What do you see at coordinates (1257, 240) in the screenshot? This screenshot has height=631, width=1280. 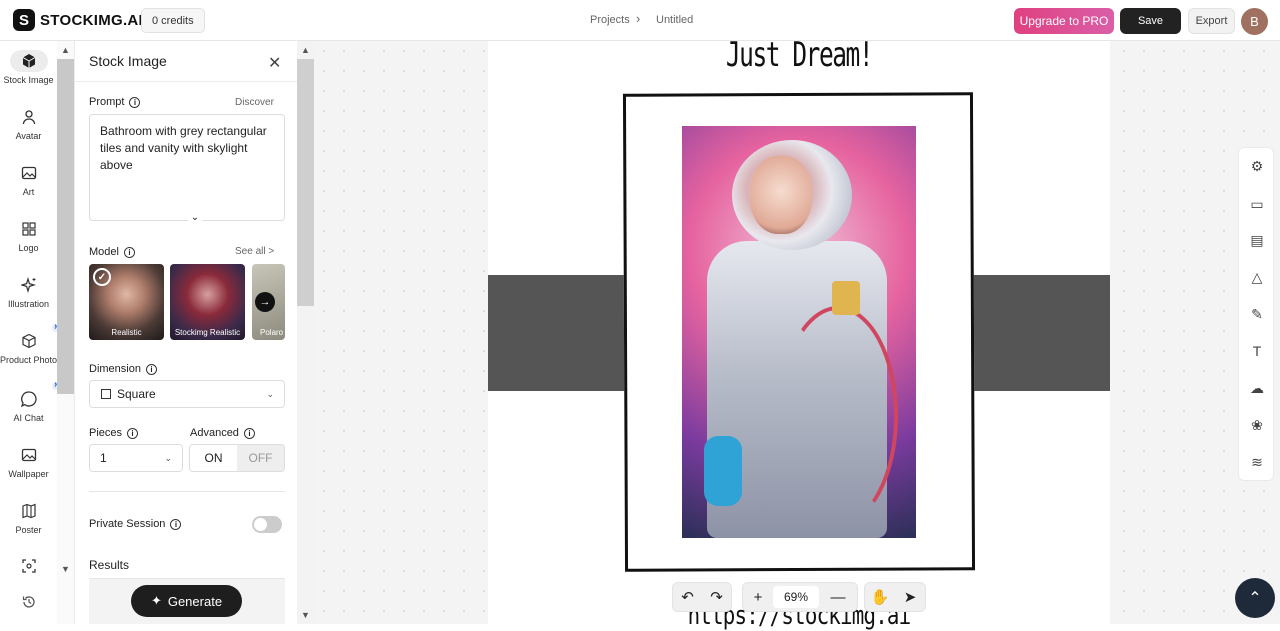 I see `layout-icon: ▤` at bounding box center [1257, 240].